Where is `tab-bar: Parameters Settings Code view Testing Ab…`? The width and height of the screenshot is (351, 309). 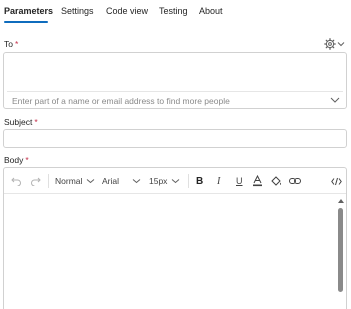 tab-bar: Parameters Settings Code view Testing Ab… is located at coordinates (175, 13).